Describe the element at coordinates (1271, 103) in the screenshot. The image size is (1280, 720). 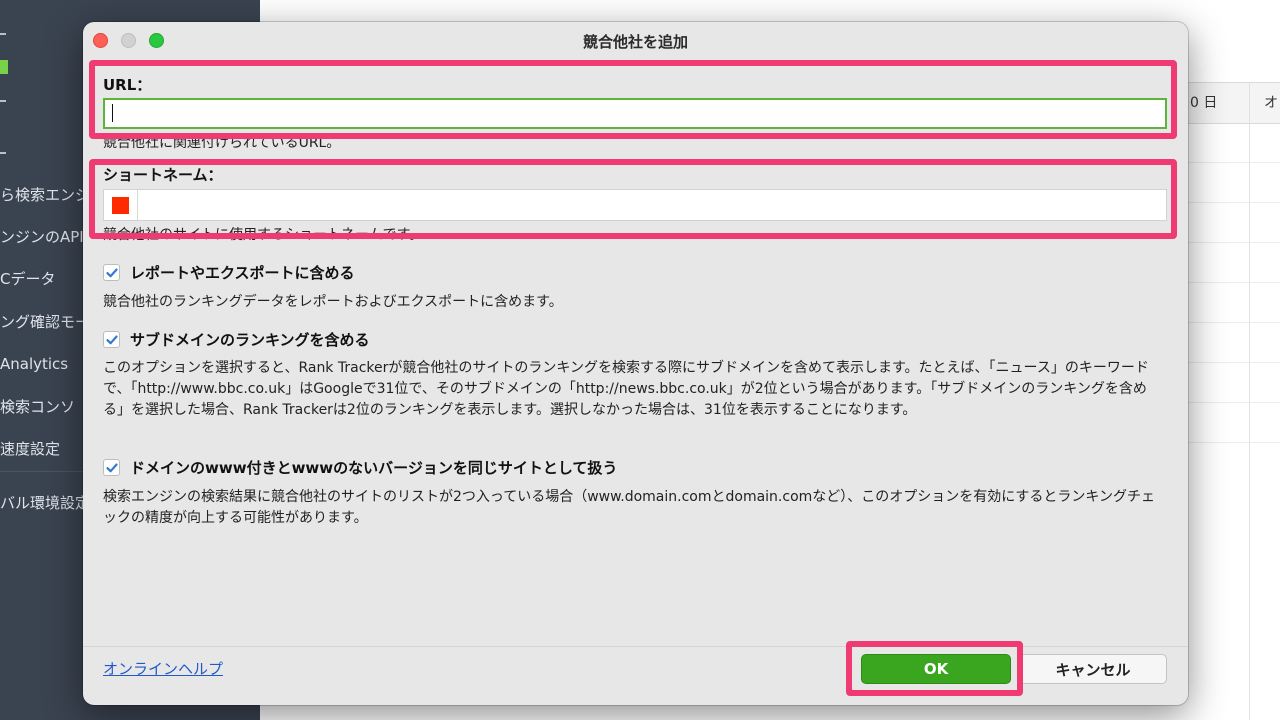
I see `background-column-header: オ` at that location.